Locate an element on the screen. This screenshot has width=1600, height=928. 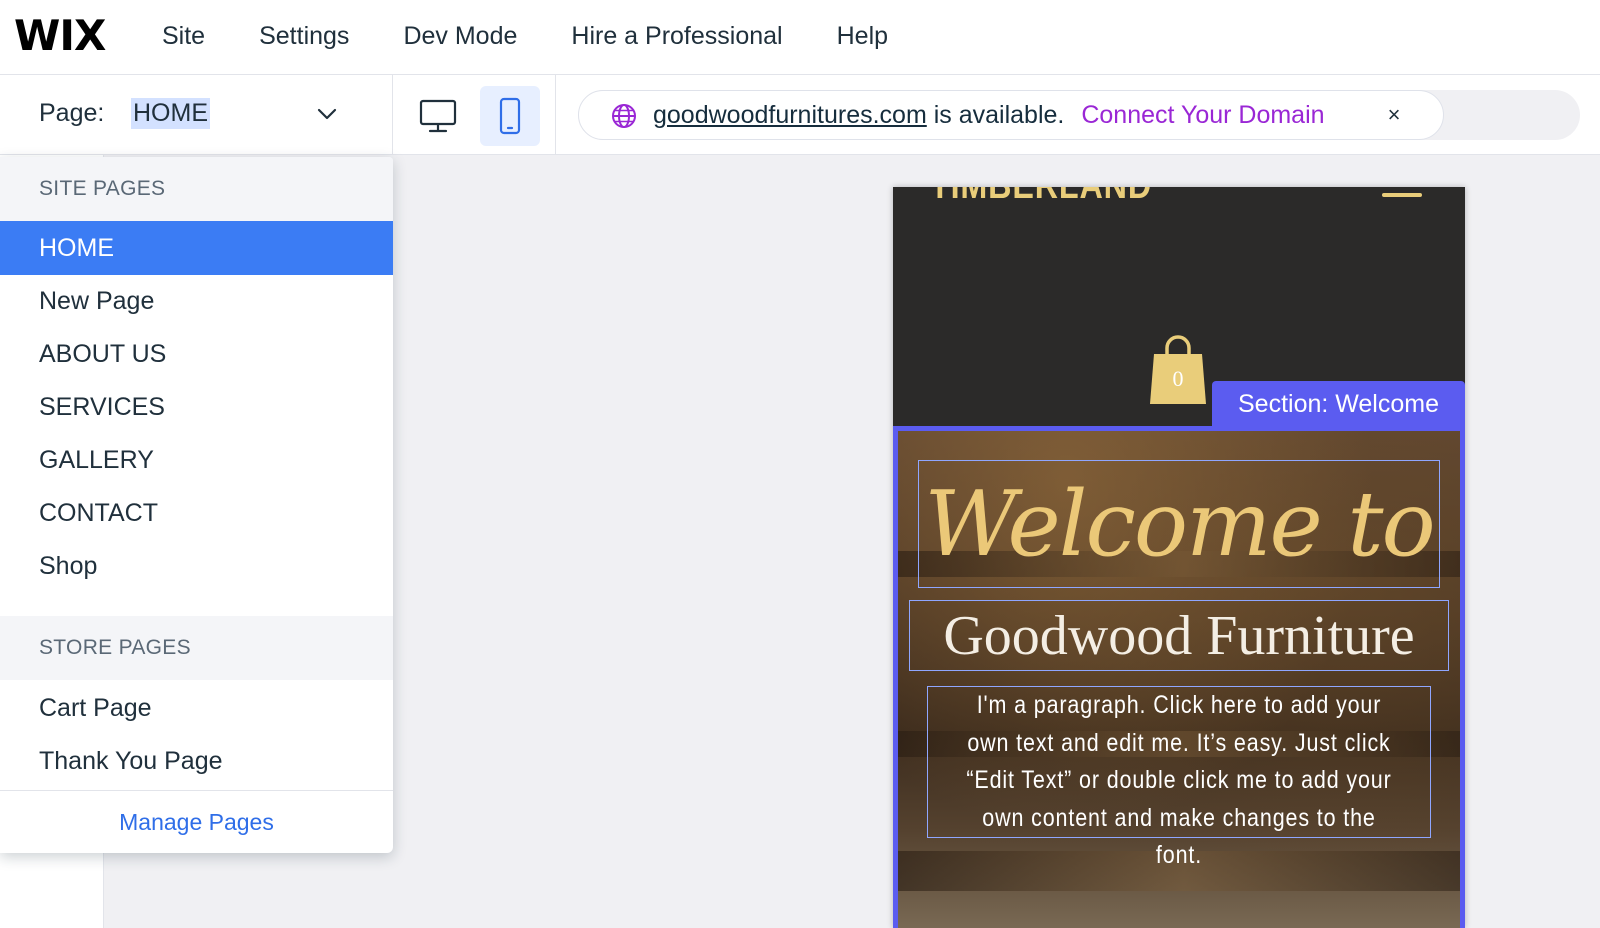
domain-status: is available. is located at coordinates (999, 115).